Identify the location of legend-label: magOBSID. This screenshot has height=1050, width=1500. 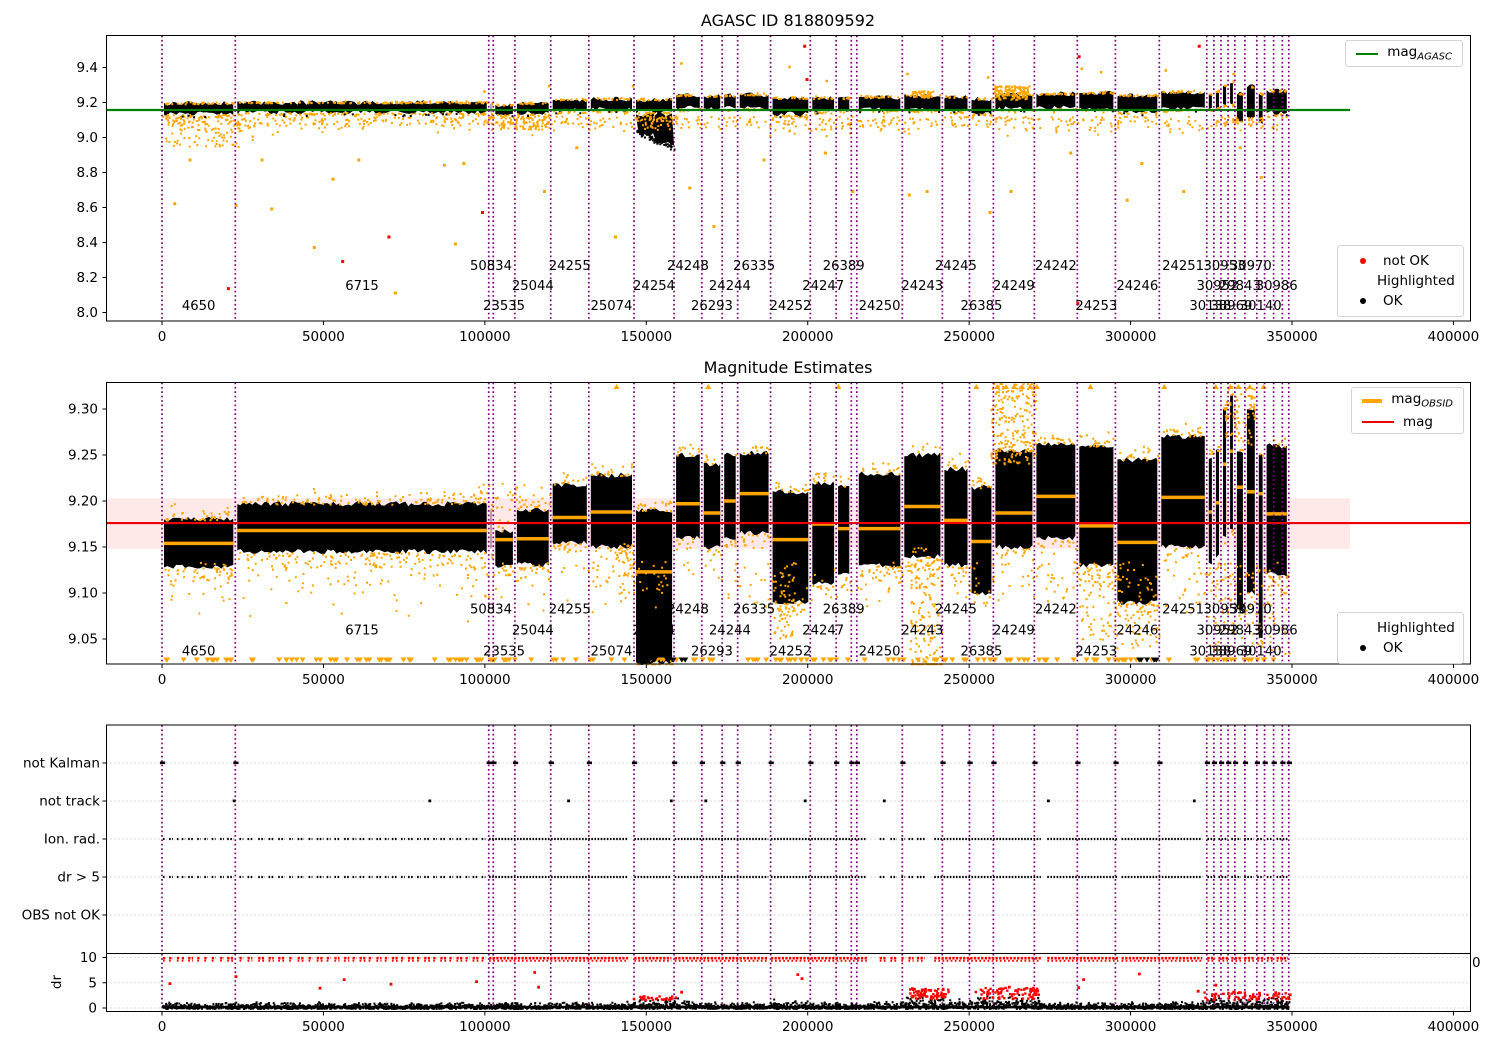
(1422, 400).